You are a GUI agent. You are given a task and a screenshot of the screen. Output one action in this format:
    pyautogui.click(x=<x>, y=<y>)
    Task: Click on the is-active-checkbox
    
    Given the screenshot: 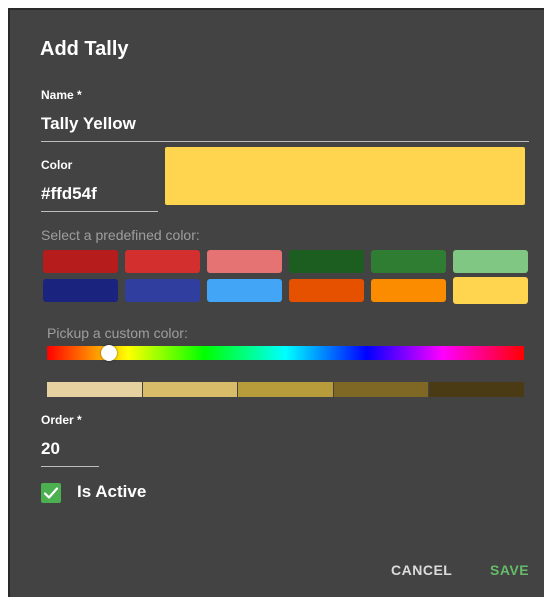 What is the action you would take?
    pyautogui.click(x=51, y=493)
    